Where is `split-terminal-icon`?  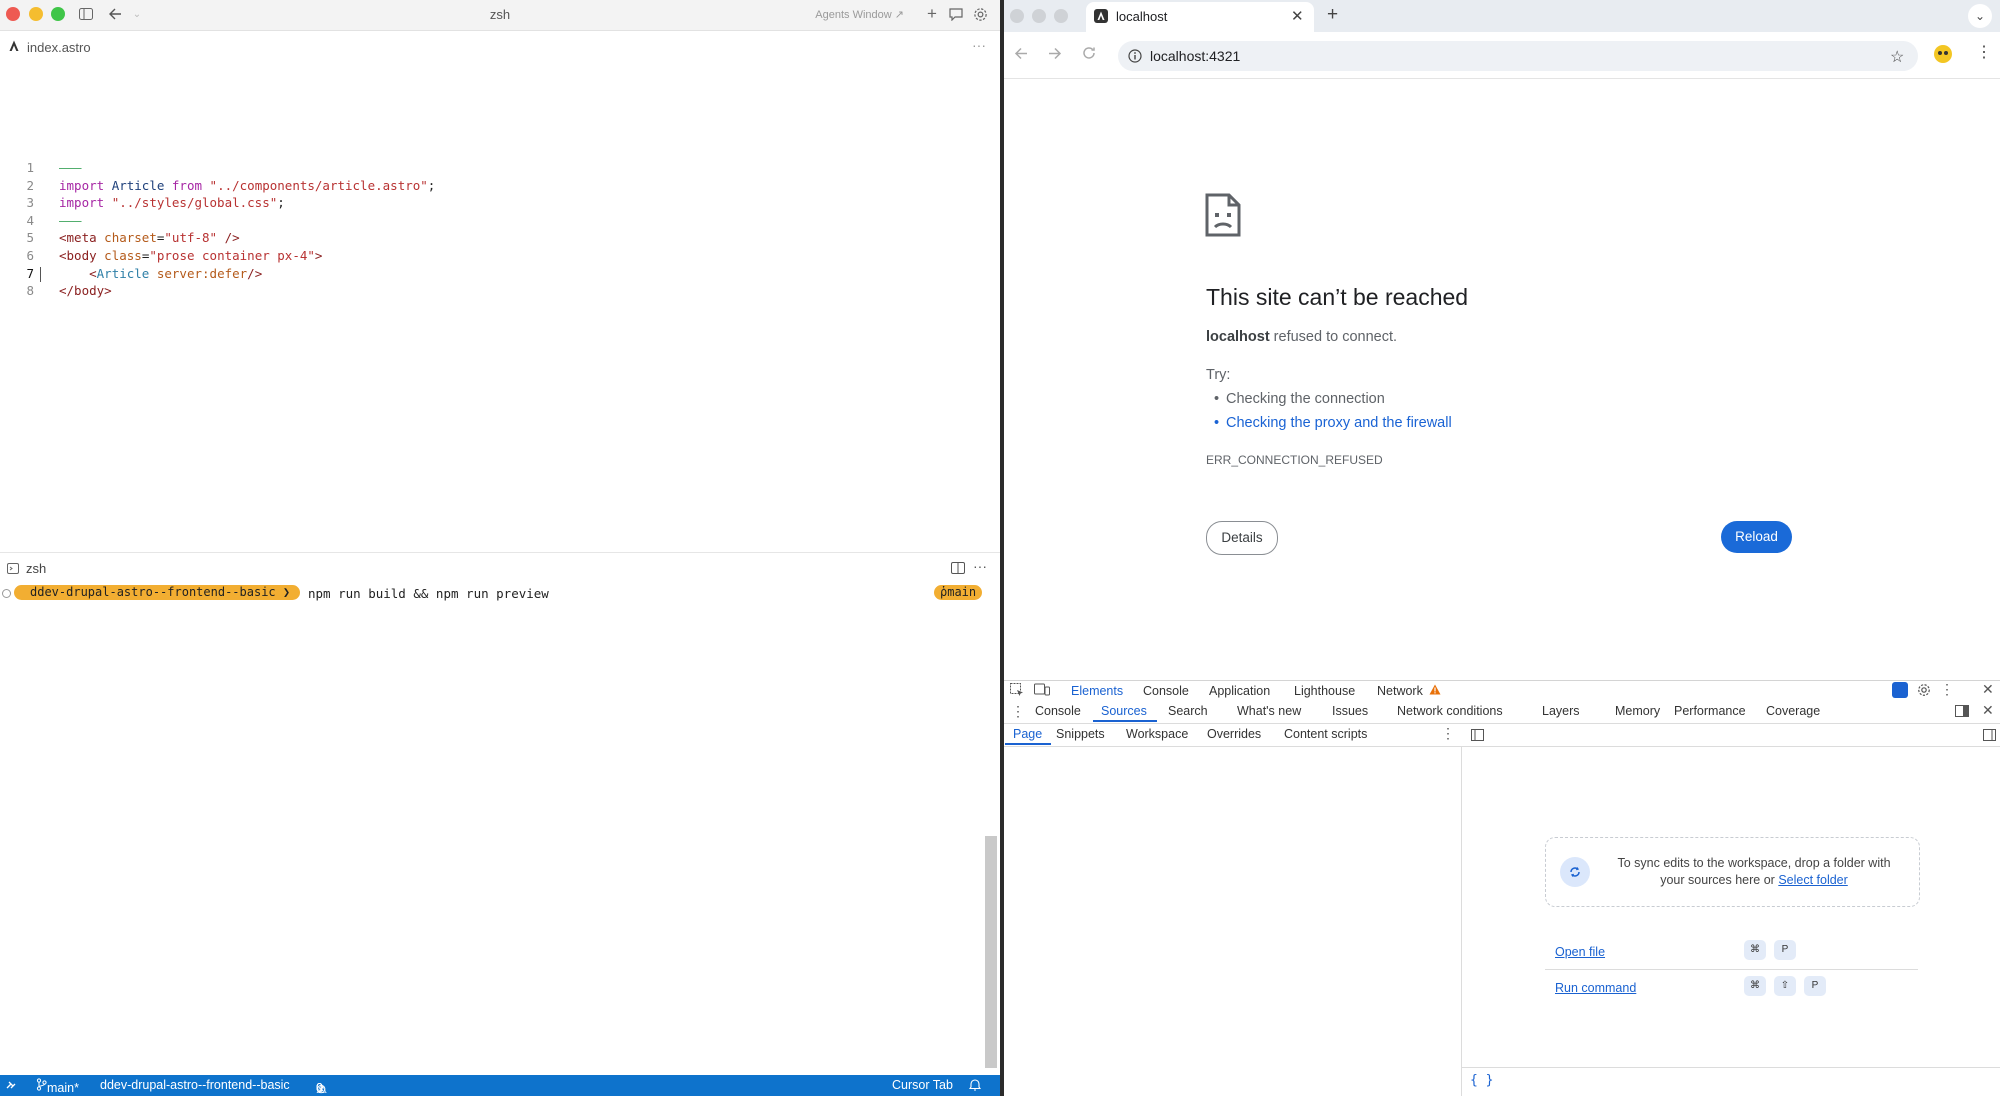 split-terminal-icon is located at coordinates (958, 568).